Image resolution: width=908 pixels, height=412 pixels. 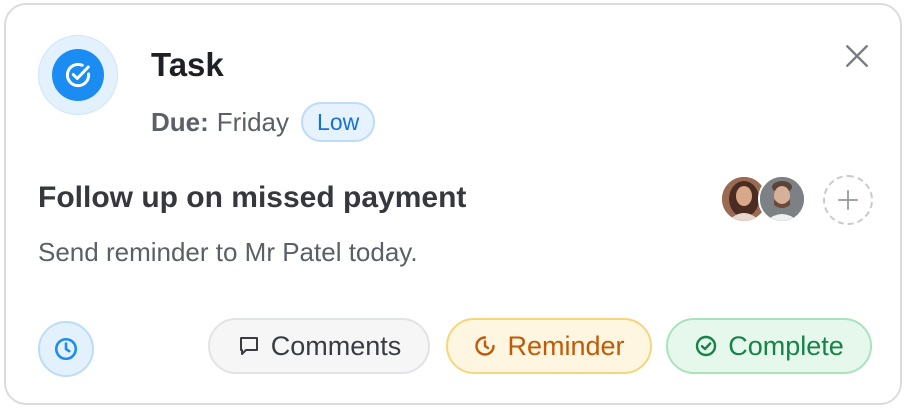 I want to click on reminder-button: Reminder, so click(x=549, y=346).